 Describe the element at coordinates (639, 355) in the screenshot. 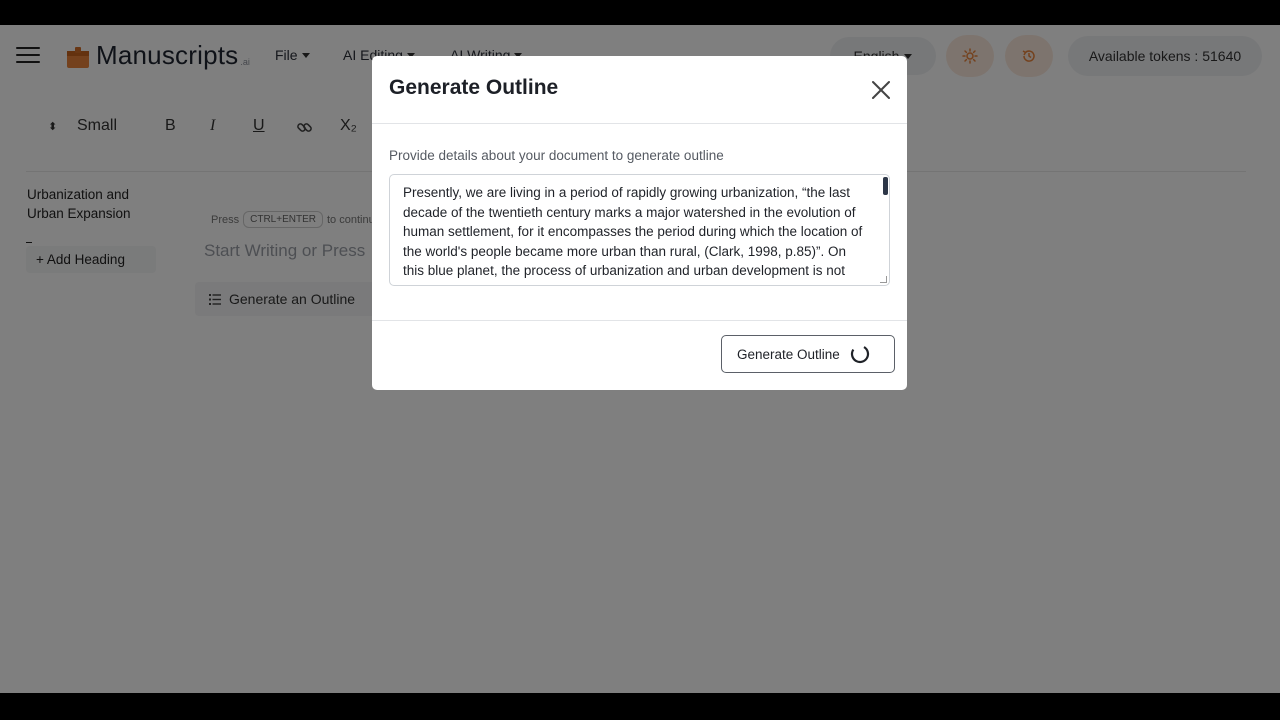

I see `modal-footer: Generate Outline` at that location.